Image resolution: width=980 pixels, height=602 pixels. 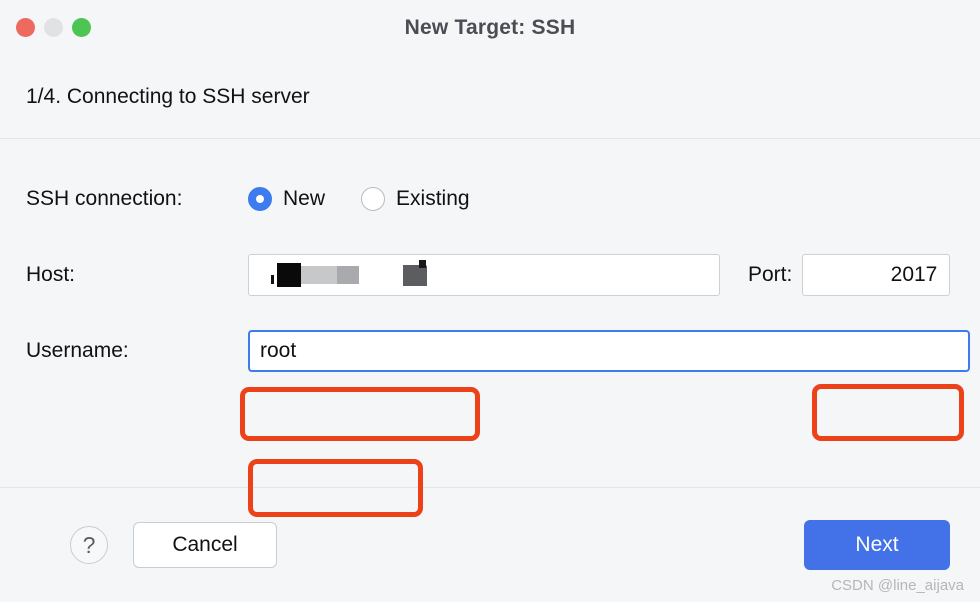 What do you see at coordinates (168, 96) in the screenshot?
I see `step-header-label: 1/4. Connecting to SSH server` at bounding box center [168, 96].